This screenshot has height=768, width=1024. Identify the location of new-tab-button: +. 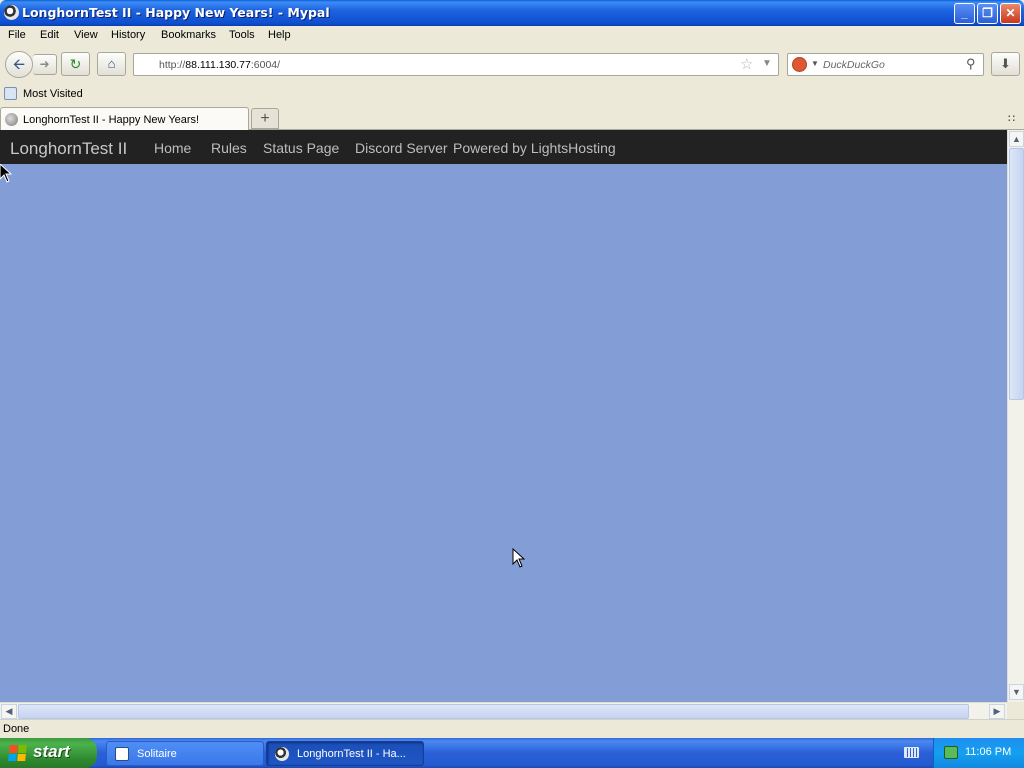
(265, 118).